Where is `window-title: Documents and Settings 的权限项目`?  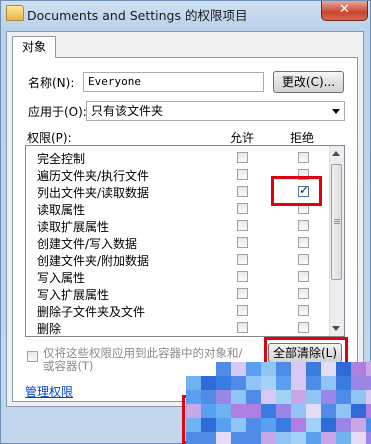 window-title: Documents and Settings 的权限项目 is located at coordinates (137, 15).